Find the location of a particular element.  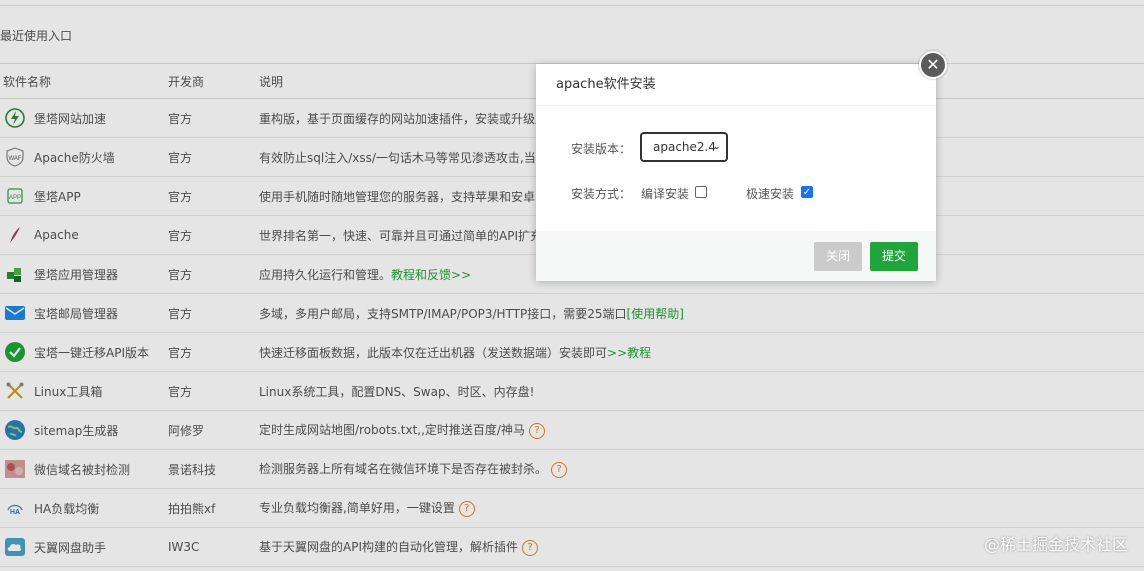

close-button: 关闭 is located at coordinates (838, 256).